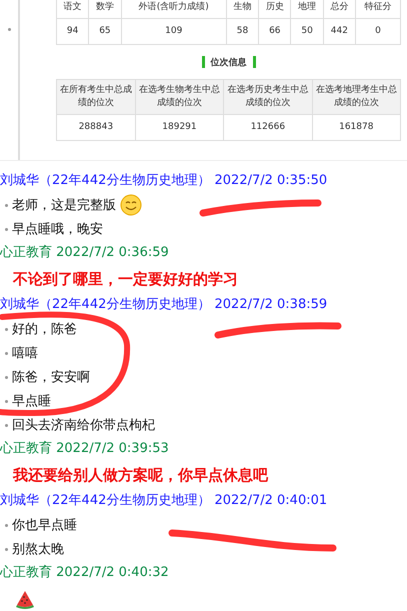 The width and height of the screenshot is (407, 611). I want to click on table-cell: 161878, so click(356, 127).